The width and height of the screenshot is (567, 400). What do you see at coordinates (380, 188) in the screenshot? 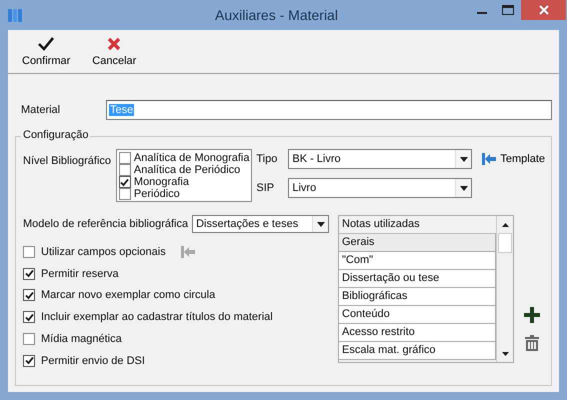
I see `dropdown: Livro` at bounding box center [380, 188].